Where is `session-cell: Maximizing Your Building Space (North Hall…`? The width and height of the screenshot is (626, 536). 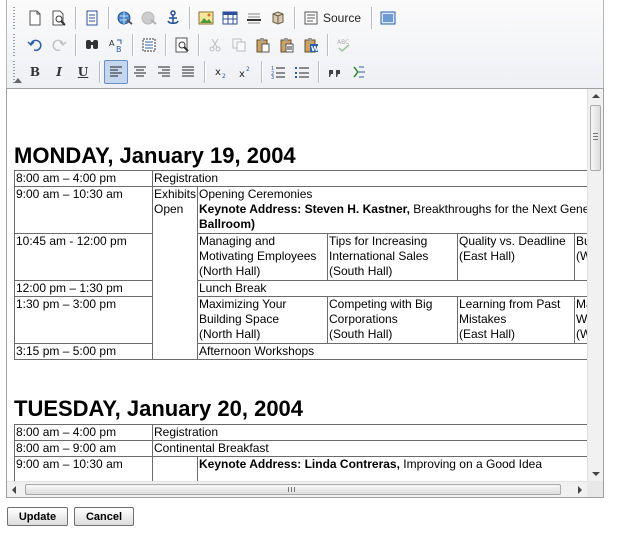
session-cell: Maximizing Your Building Space (North Hall… is located at coordinates (262, 320).